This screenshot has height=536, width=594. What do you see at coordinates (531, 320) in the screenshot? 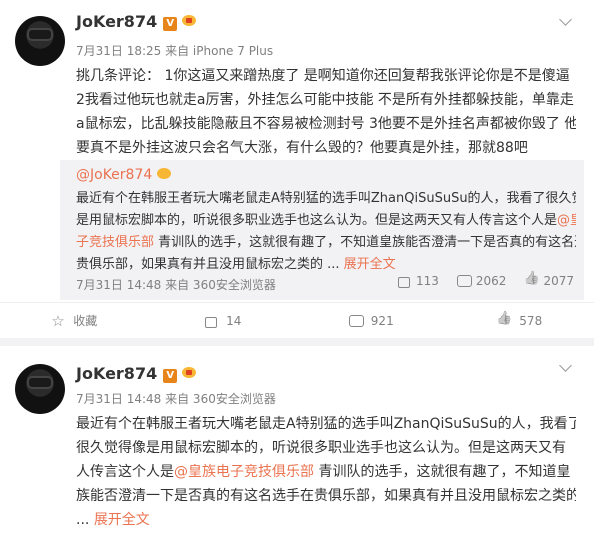
I see `like-count: 578` at bounding box center [531, 320].